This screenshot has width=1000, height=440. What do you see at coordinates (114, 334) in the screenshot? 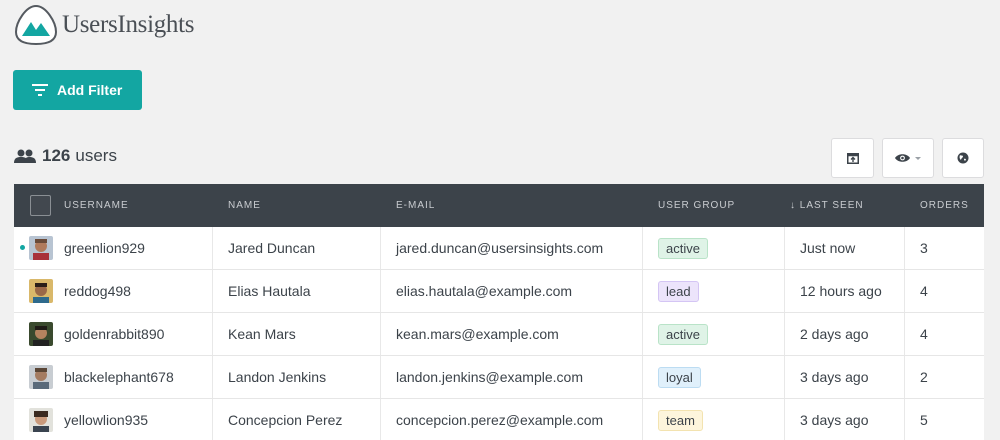
I see `username-cell: goldenrabbit890` at bounding box center [114, 334].